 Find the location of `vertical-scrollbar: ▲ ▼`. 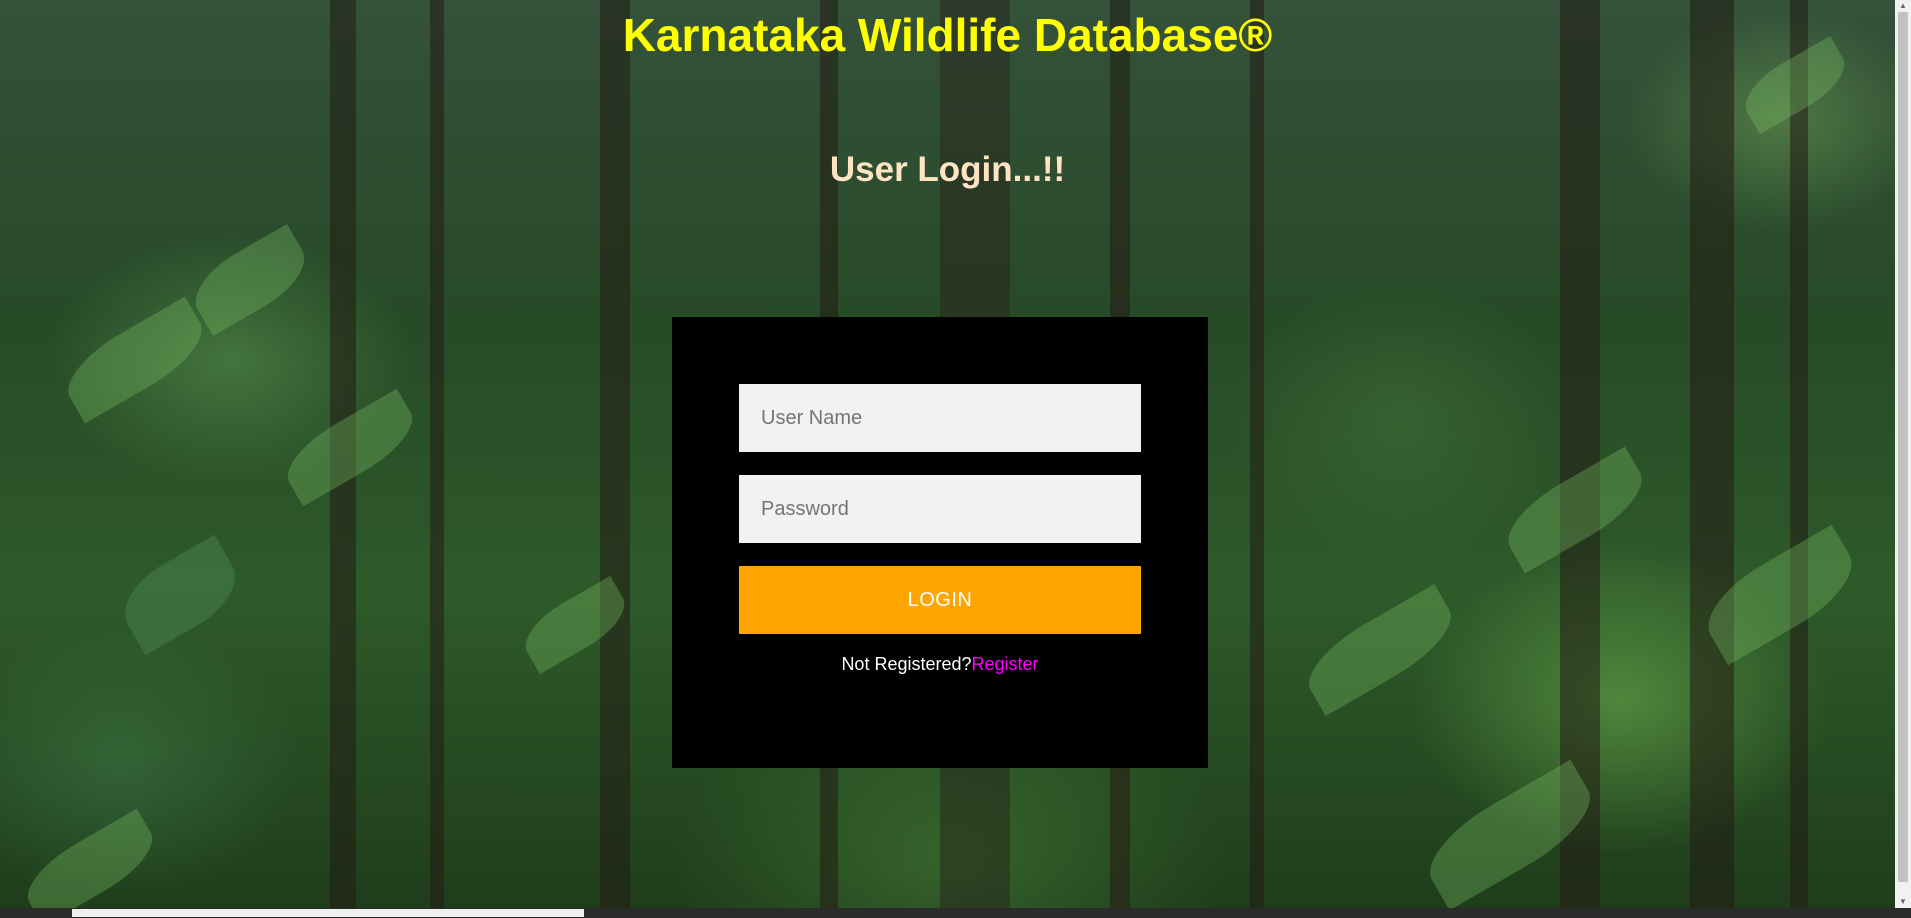

vertical-scrollbar: ▲ ▼ is located at coordinates (1903, 454).